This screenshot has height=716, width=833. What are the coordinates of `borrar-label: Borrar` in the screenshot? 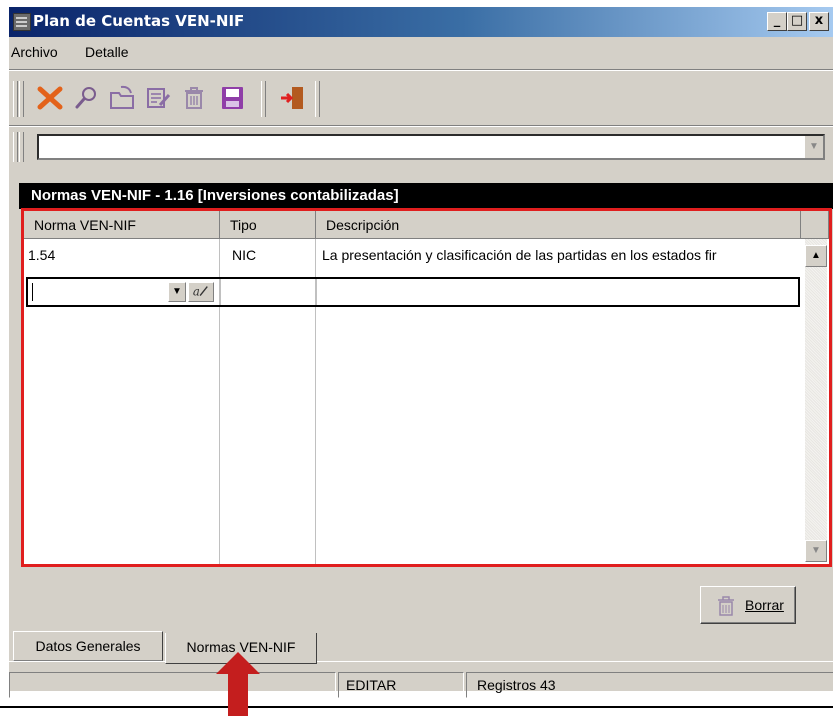 It's located at (764, 605).